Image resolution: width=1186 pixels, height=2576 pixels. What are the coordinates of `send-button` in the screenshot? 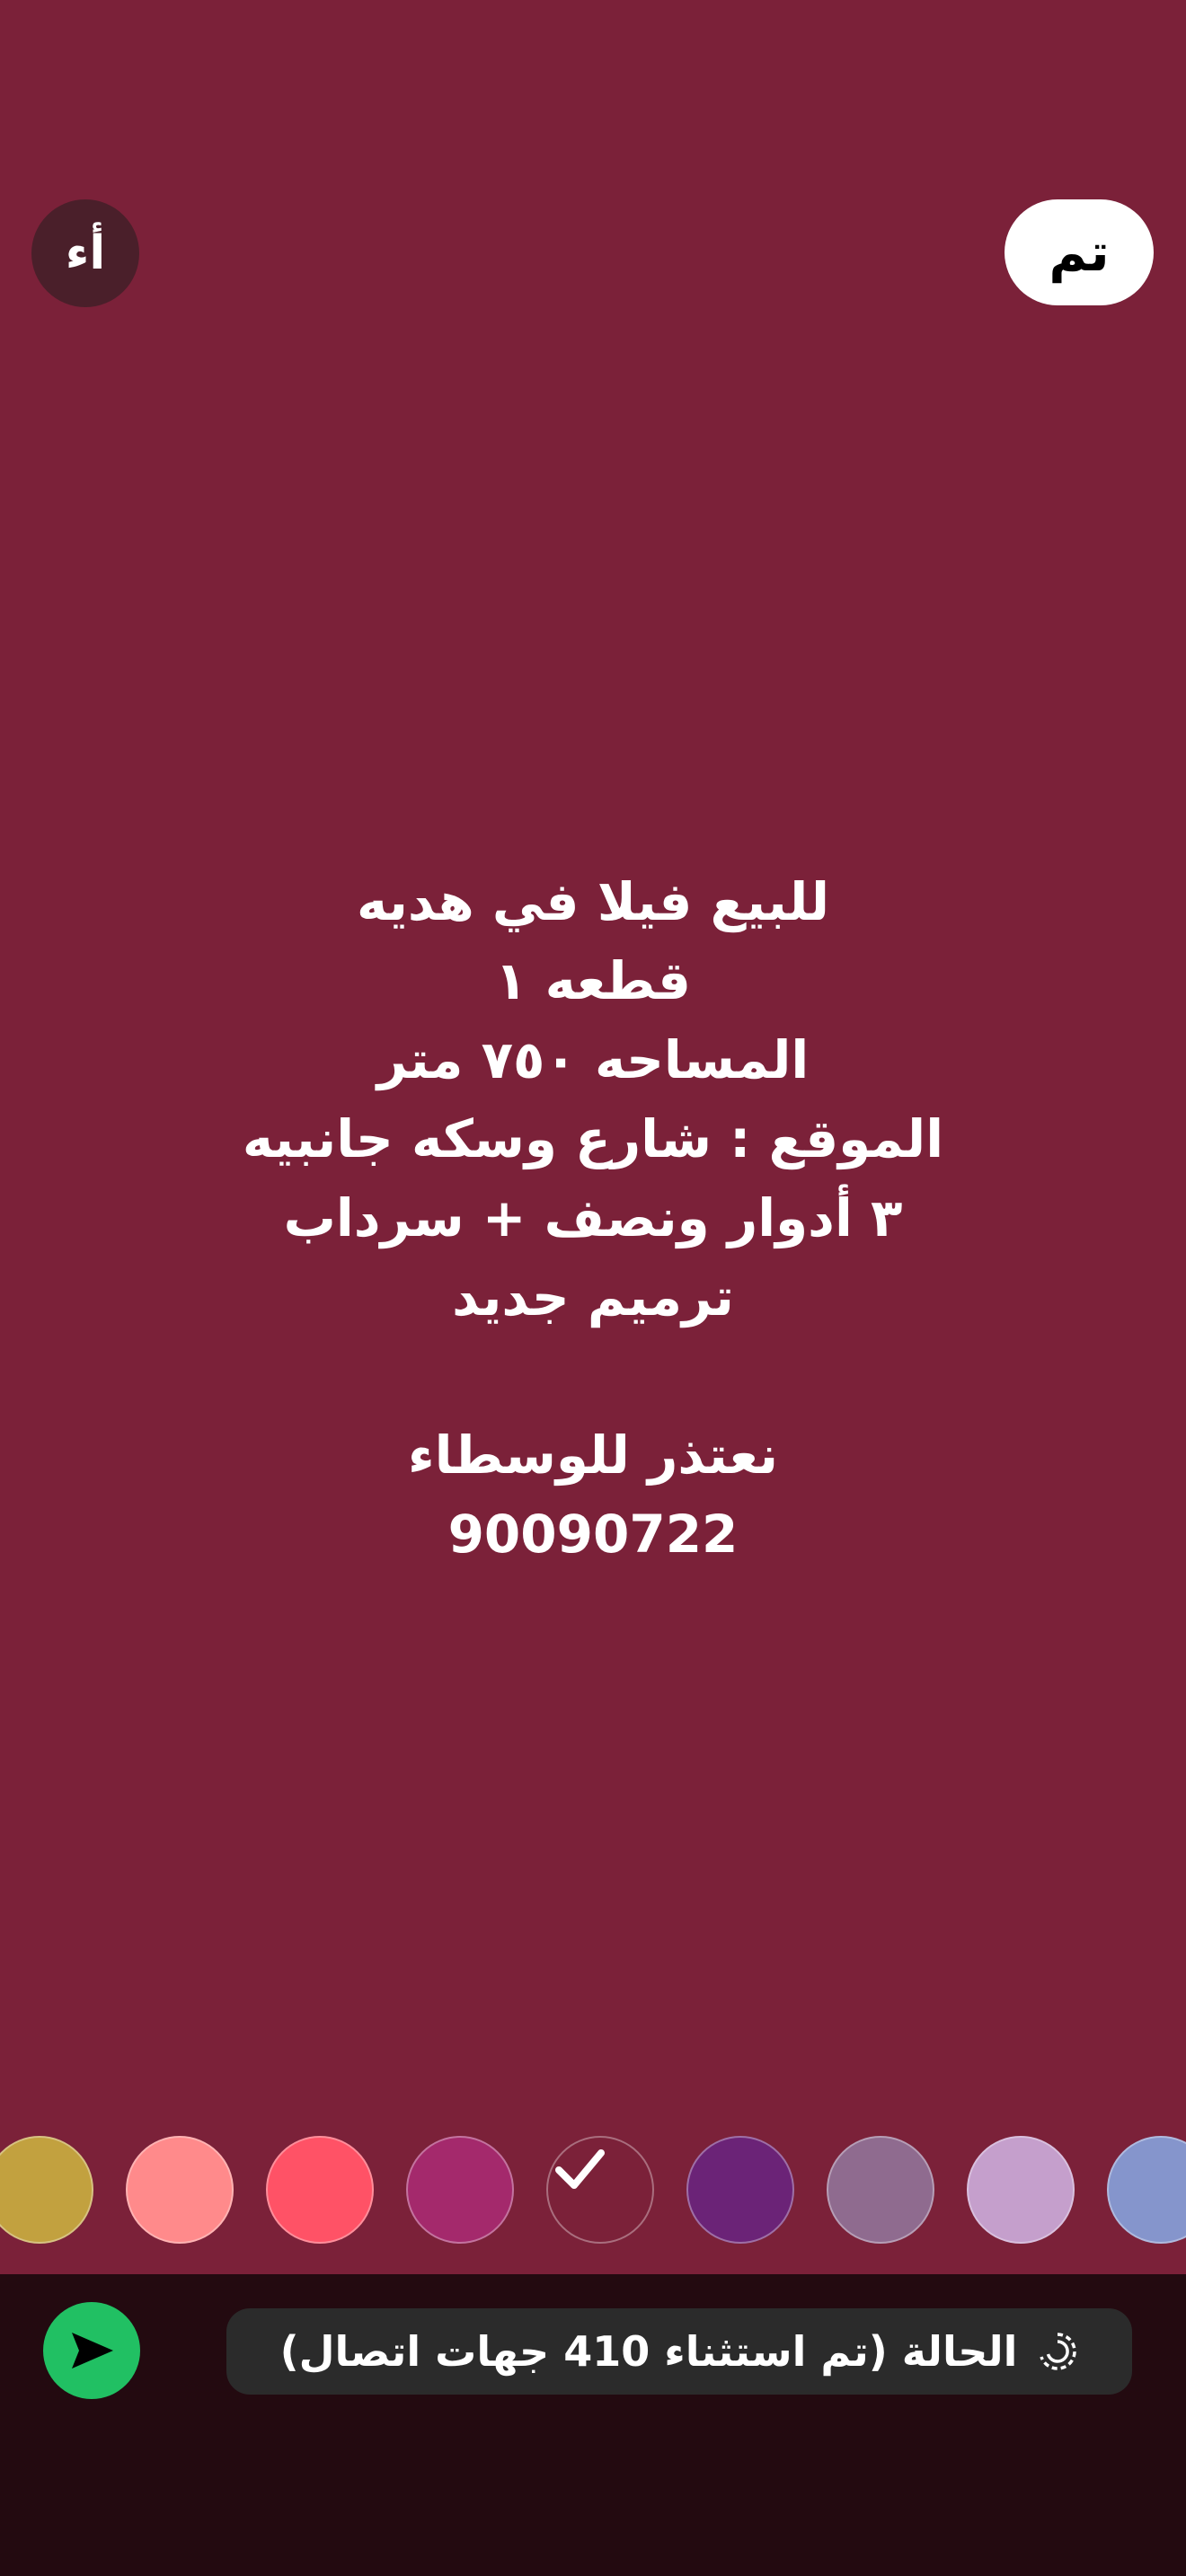 It's located at (91, 2350).